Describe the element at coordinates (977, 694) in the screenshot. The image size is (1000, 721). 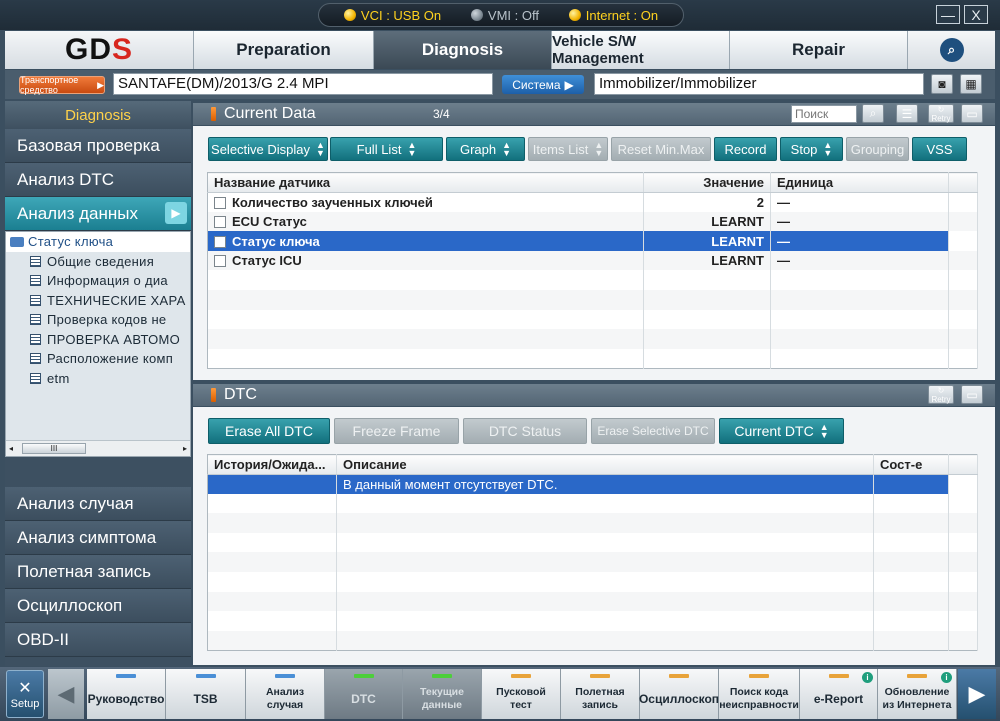
I see `scroll-right-button: ▶` at that location.